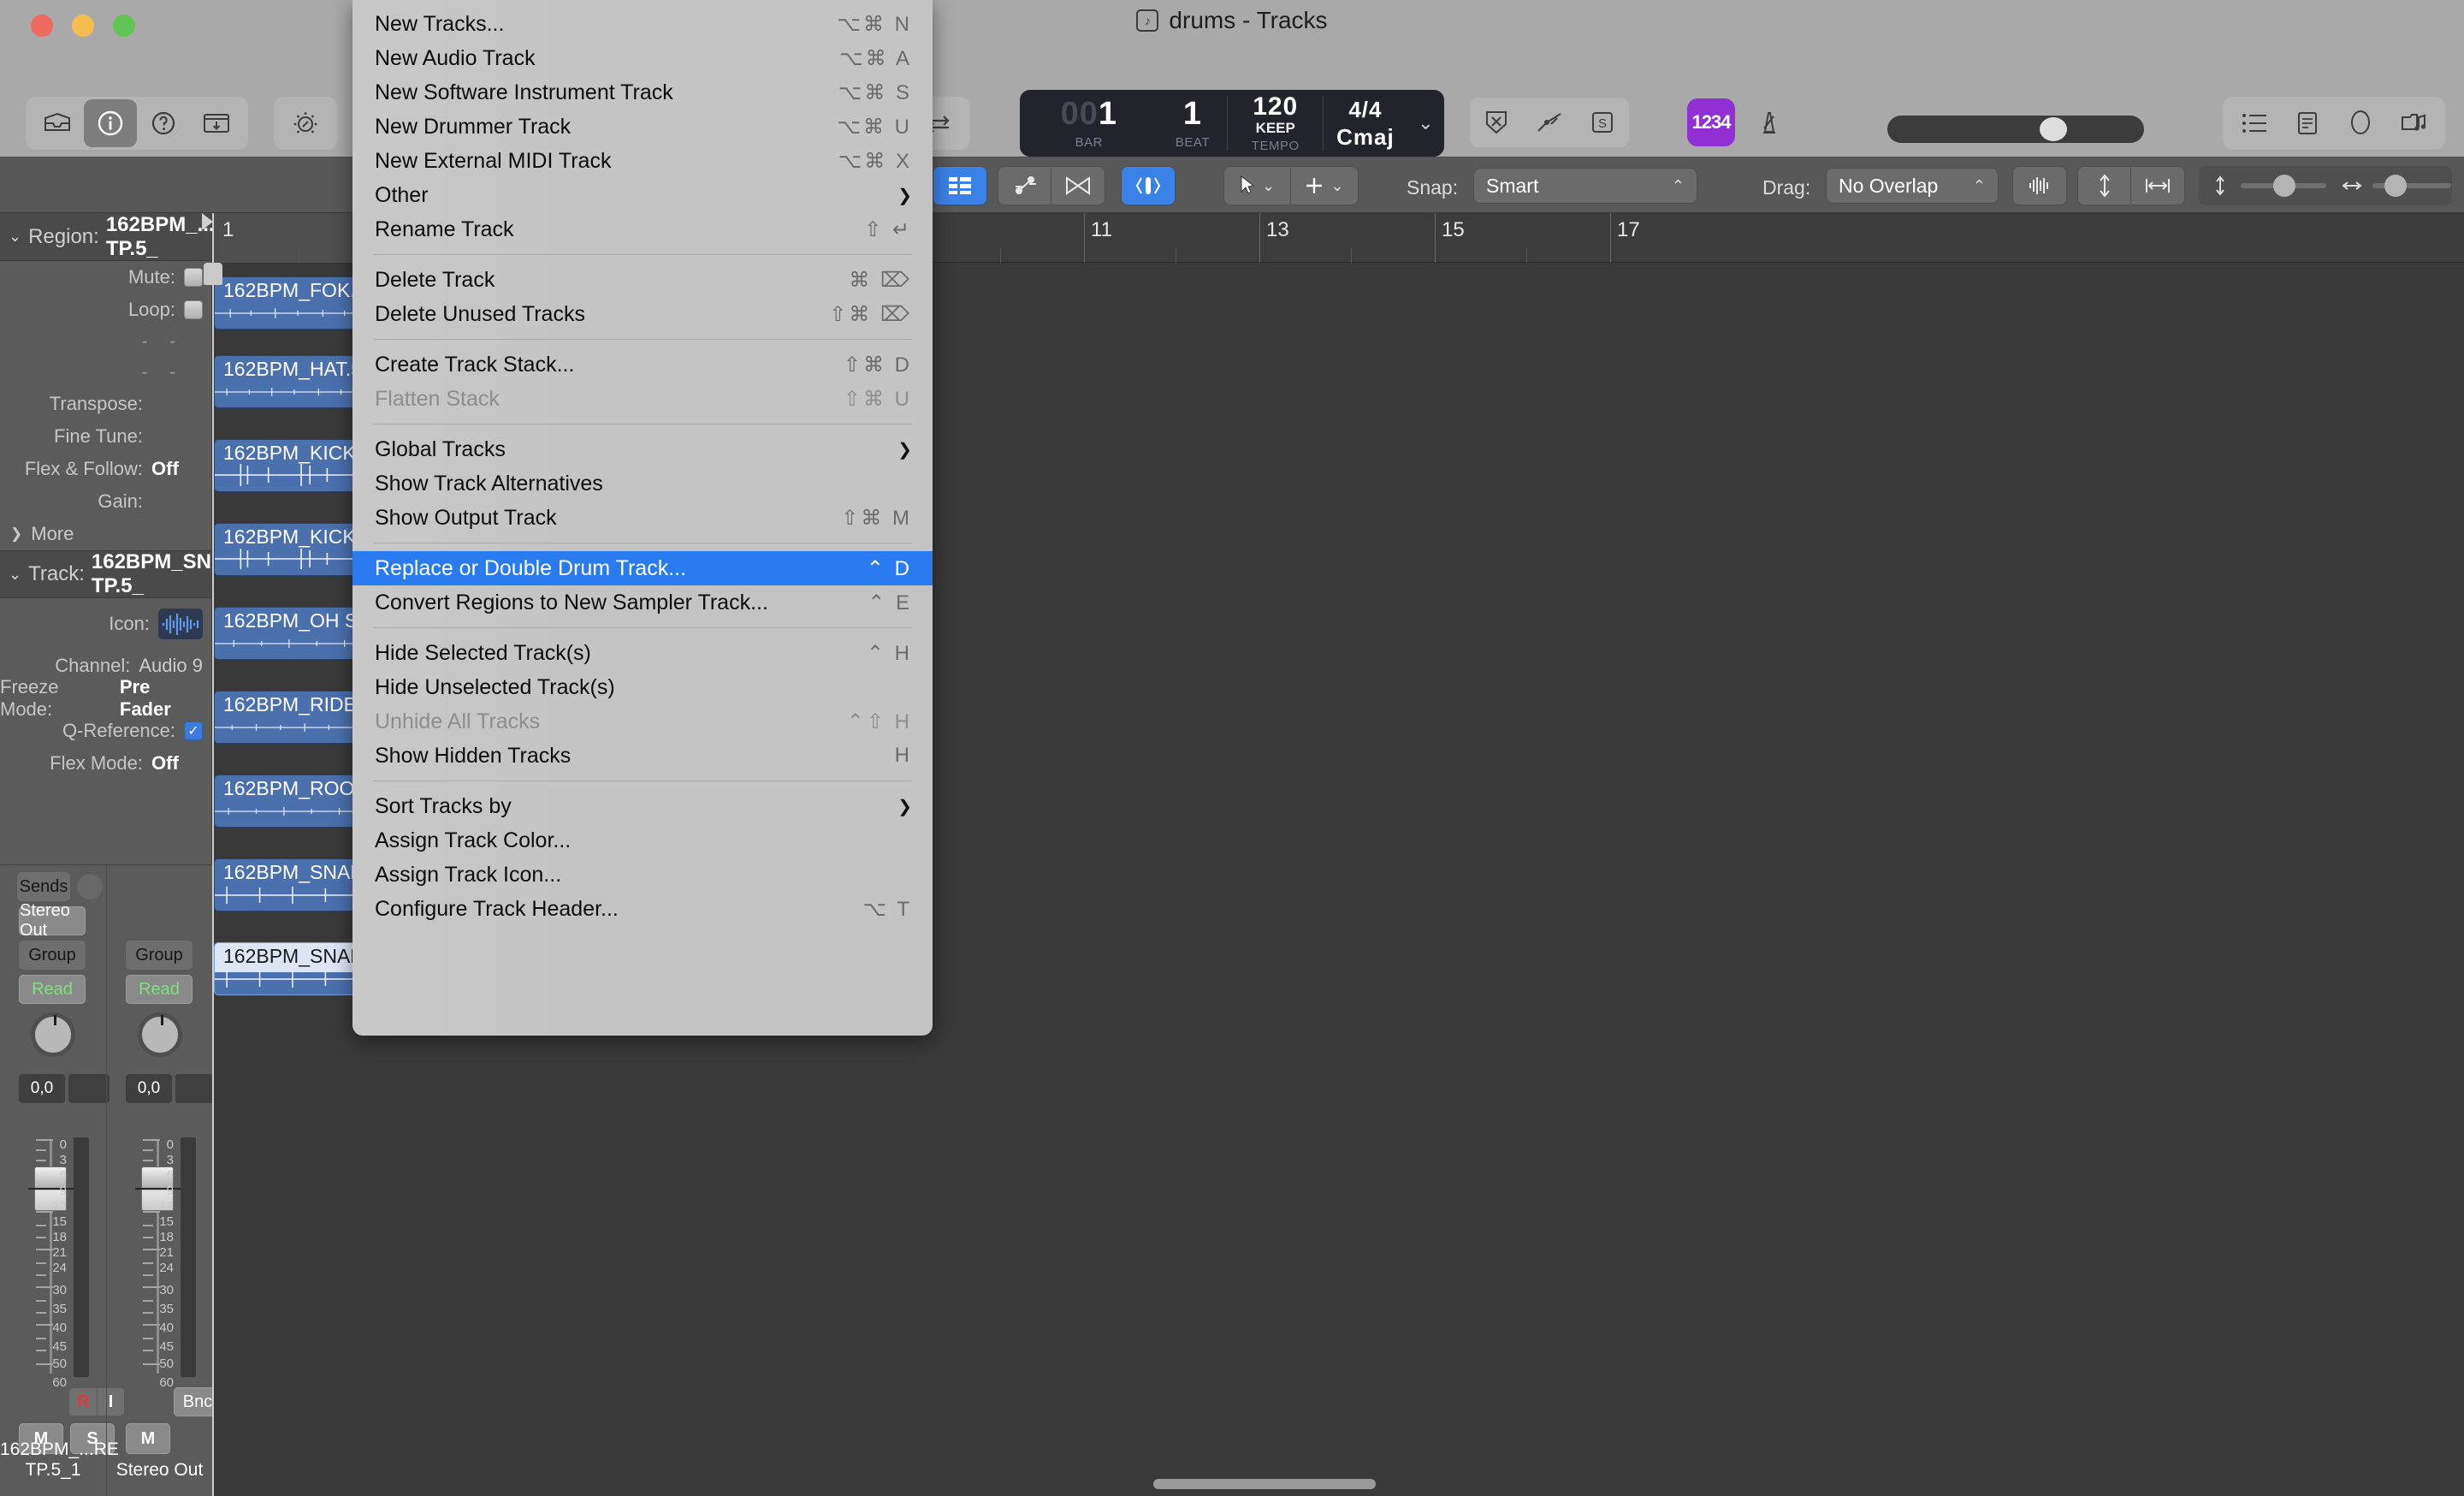  Describe the element at coordinates (1264, 1484) in the screenshot. I see `horizontal-scrollbar` at that location.